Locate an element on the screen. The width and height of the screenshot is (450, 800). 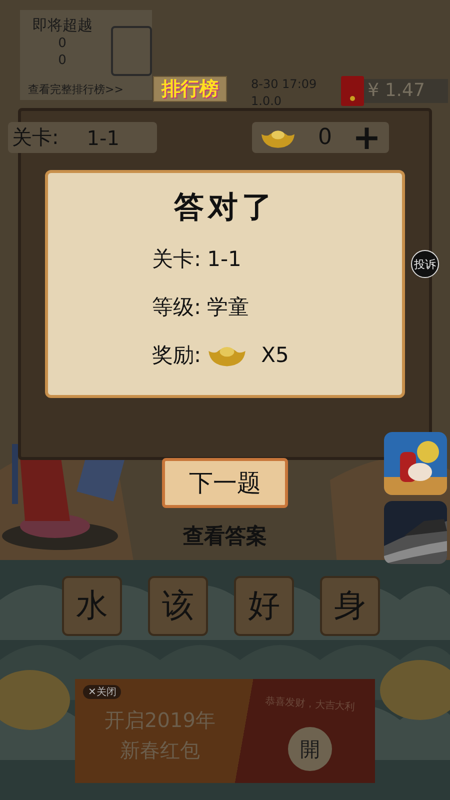
row-label: 奖励: is located at coordinates (177, 355).